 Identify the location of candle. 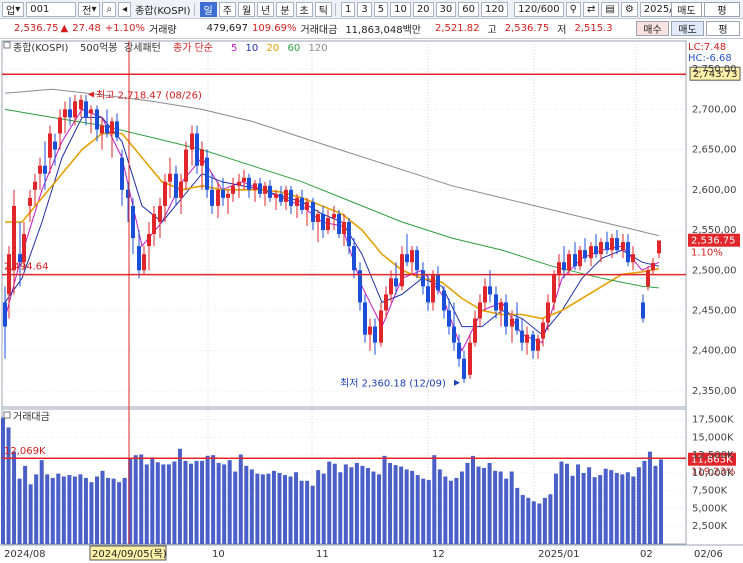
(339, 224).